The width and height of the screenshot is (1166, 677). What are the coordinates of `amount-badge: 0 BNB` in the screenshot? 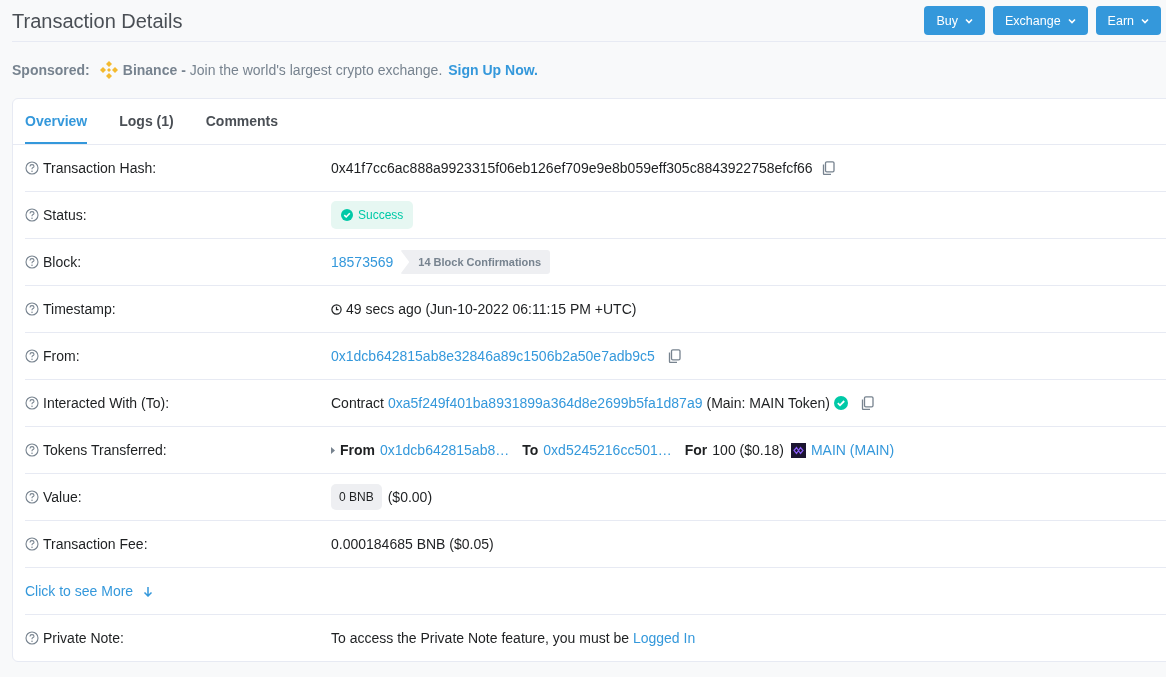 It's located at (356, 497).